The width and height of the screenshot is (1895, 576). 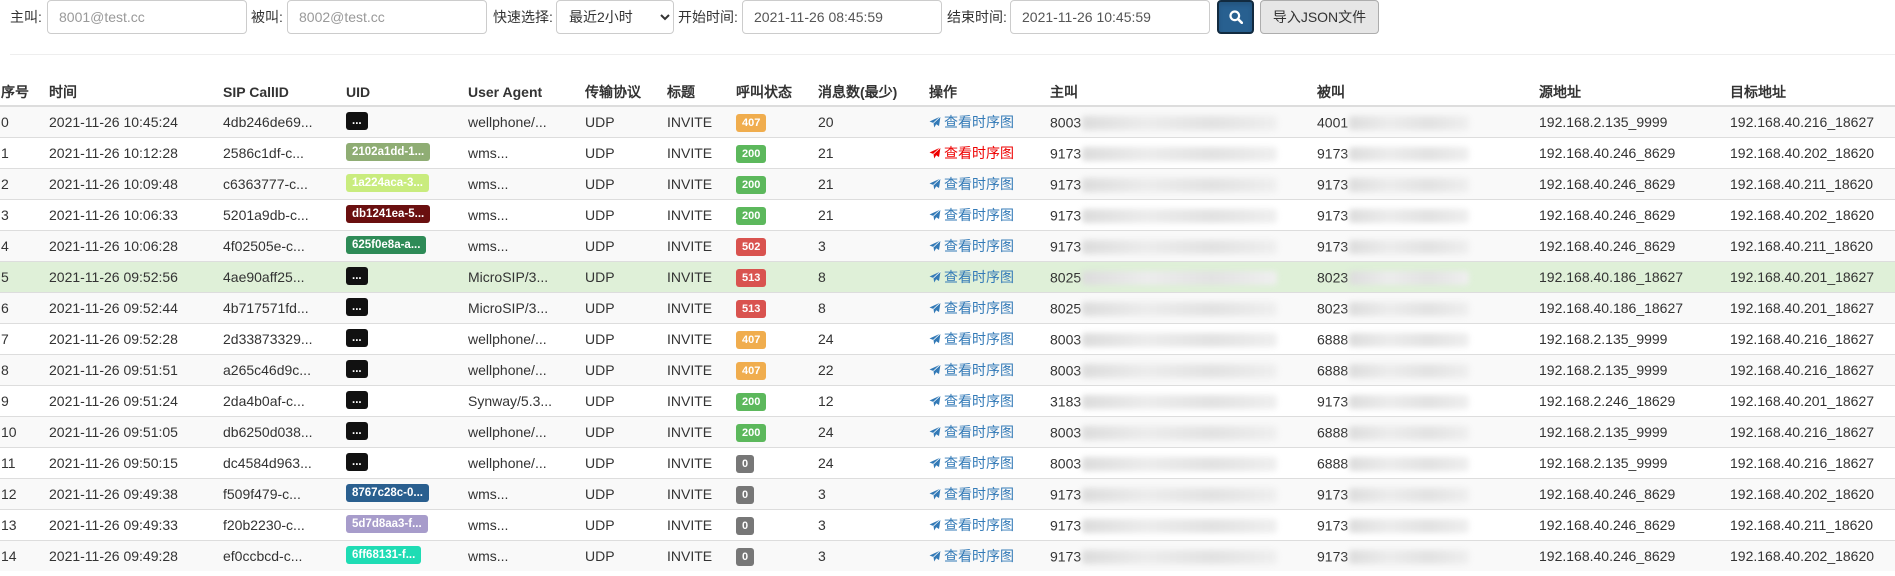 What do you see at coordinates (1066, 463) in the screenshot?
I see `caller-prefix: 8003` at bounding box center [1066, 463].